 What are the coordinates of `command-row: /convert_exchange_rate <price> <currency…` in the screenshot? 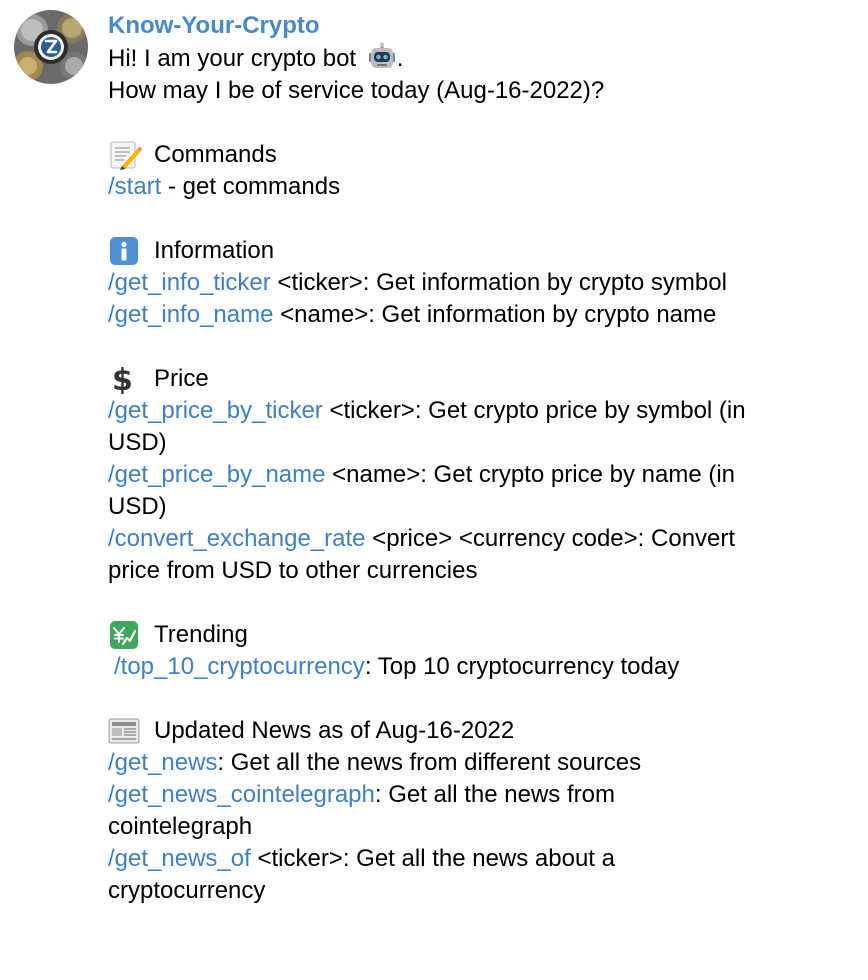 It's located at (479, 539).